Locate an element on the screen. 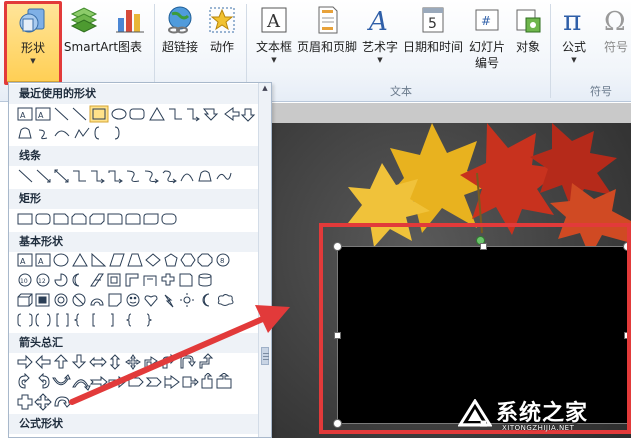  scroll-thumb is located at coordinates (265, 356).